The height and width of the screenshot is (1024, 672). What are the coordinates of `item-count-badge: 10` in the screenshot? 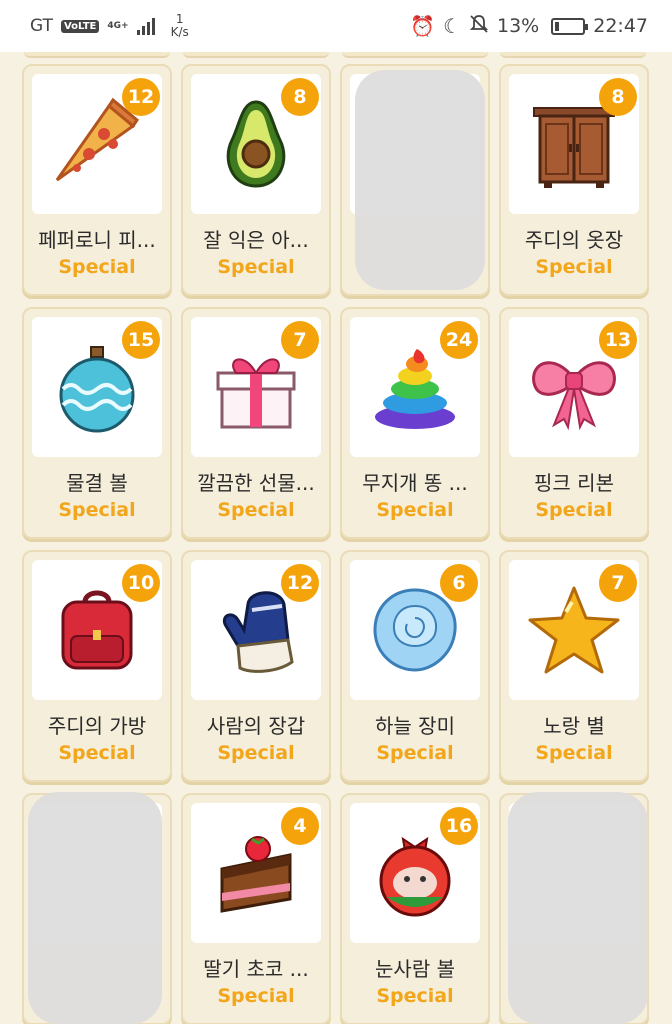 It's located at (141, 583).